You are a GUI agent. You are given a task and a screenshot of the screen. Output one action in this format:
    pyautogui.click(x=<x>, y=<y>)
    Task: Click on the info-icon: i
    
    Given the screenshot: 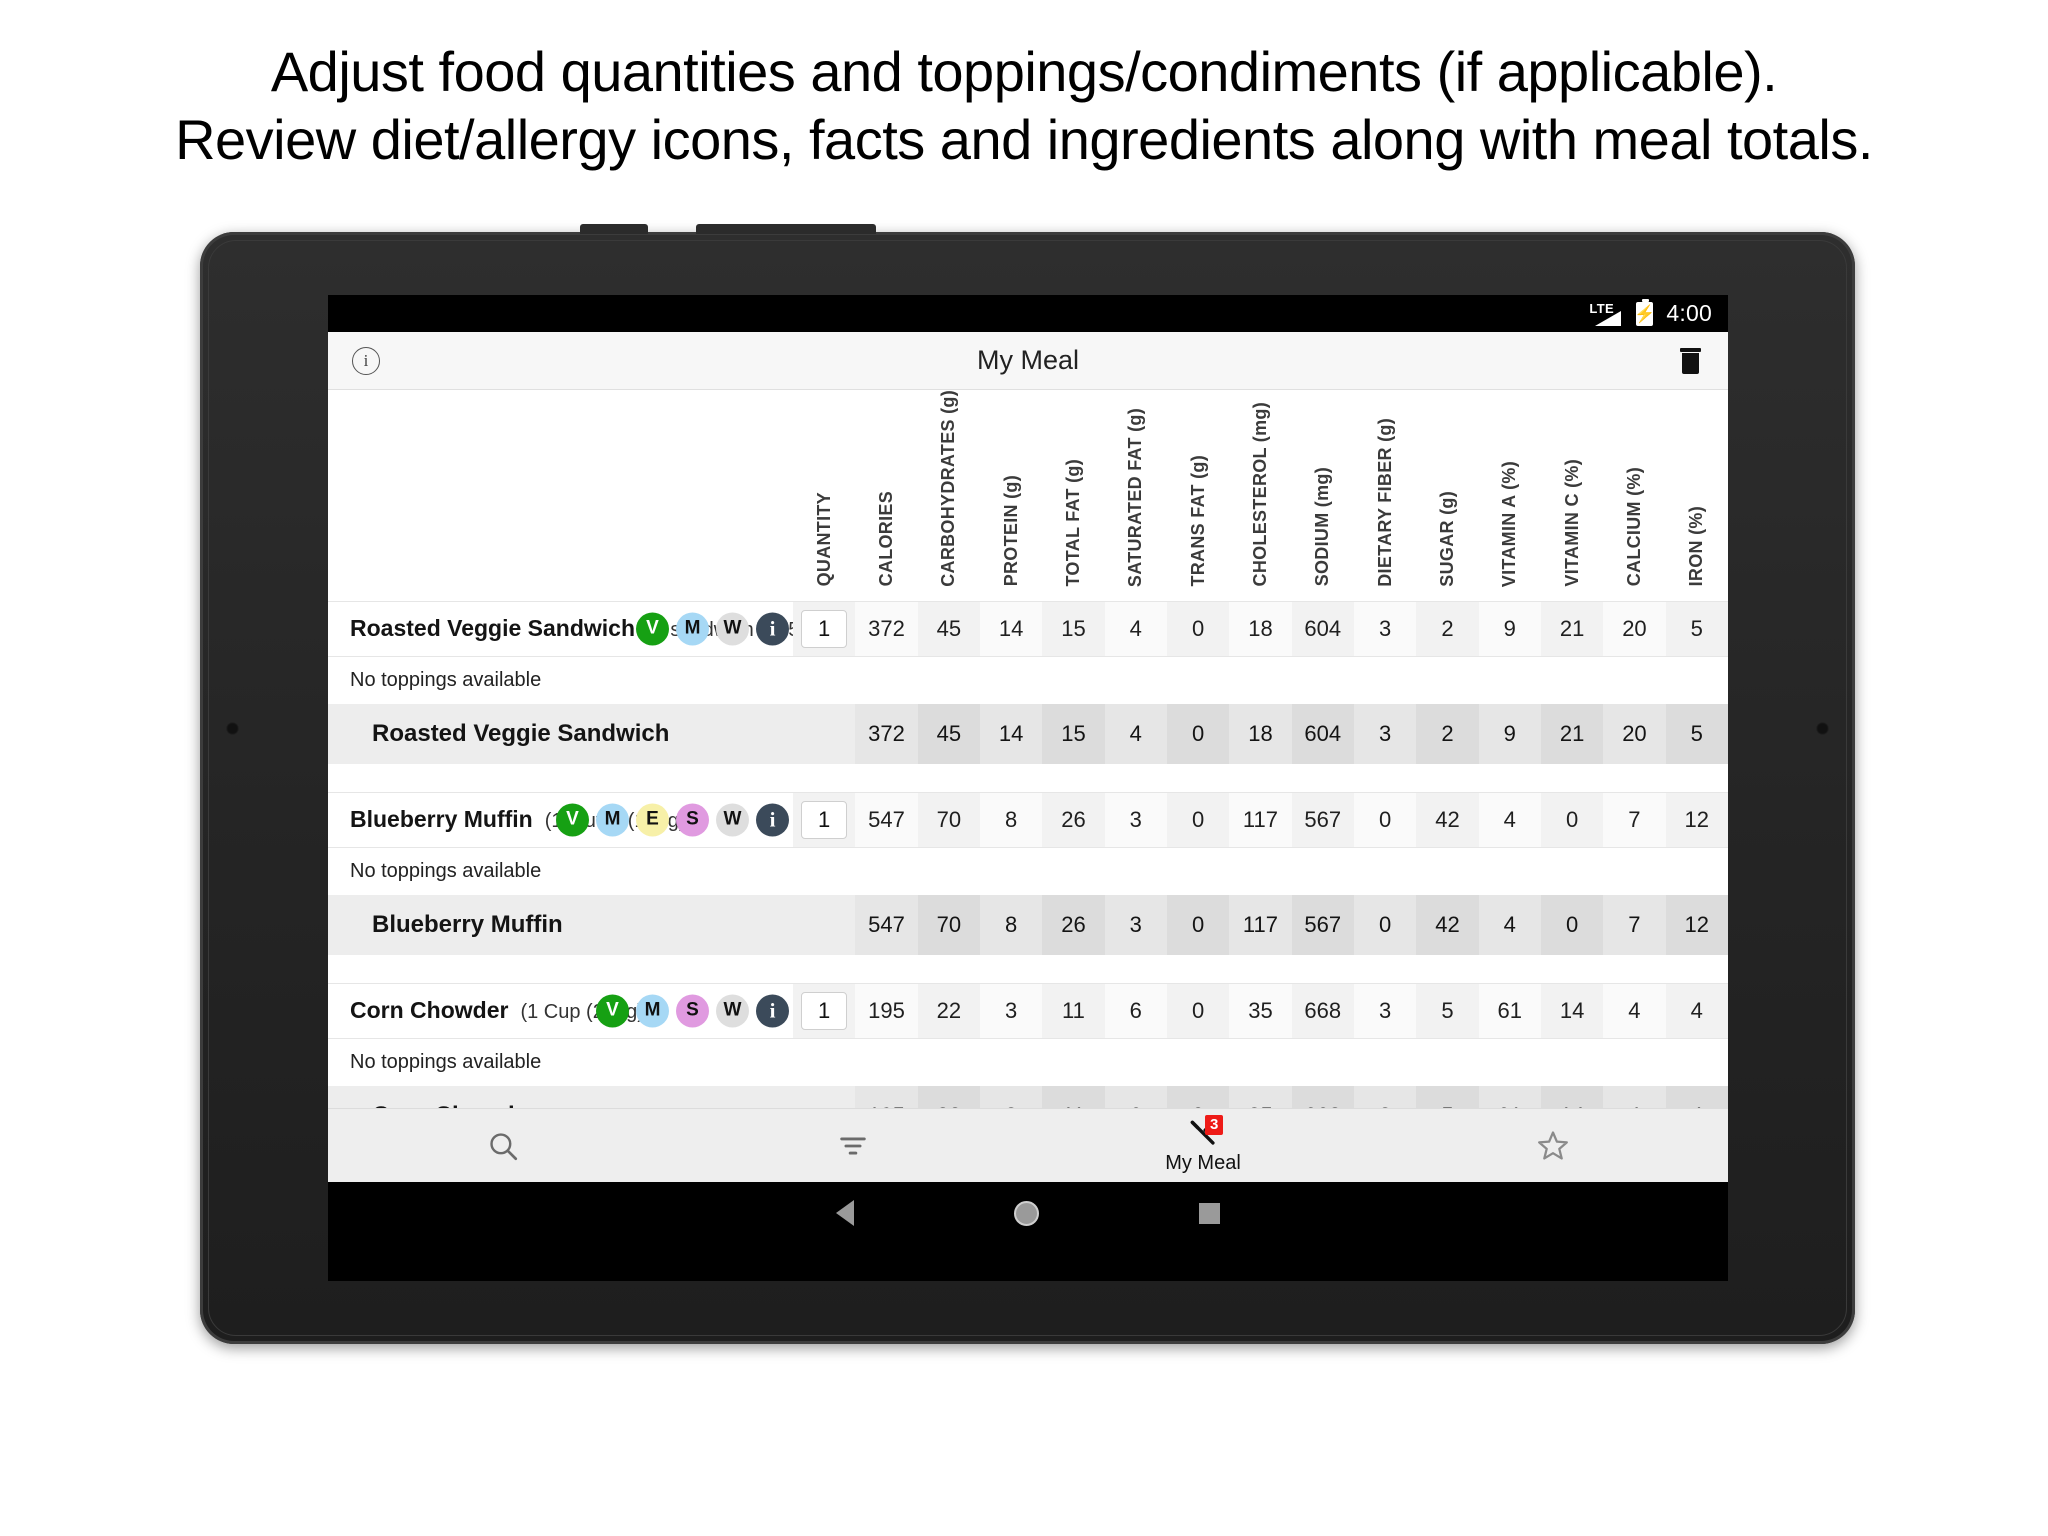 What is the action you would take?
    pyautogui.click(x=366, y=360)
    